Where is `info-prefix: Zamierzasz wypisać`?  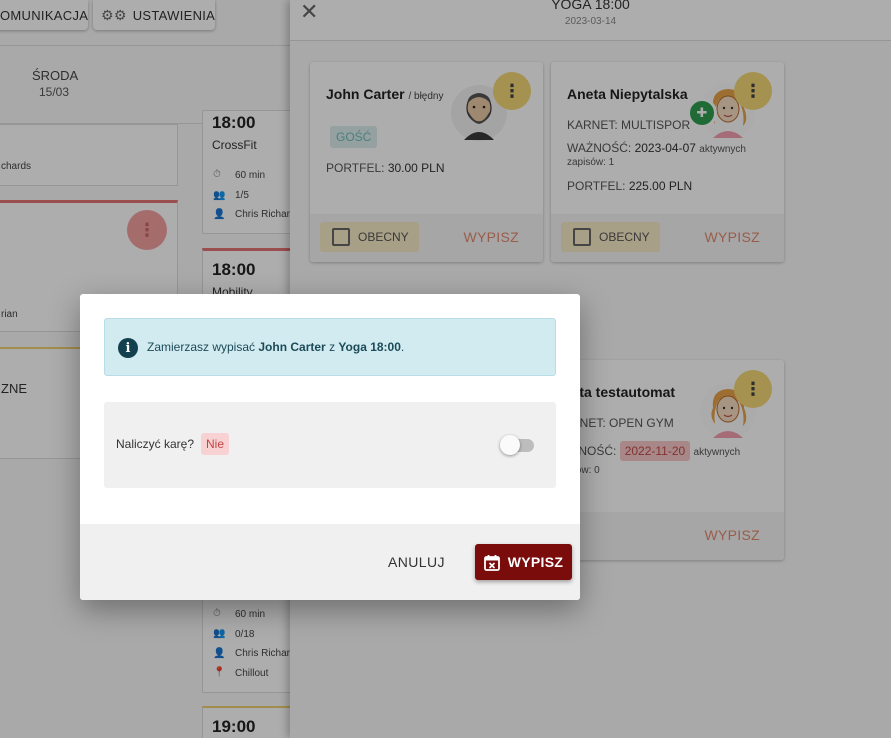
info-prefix: Zamierzasz wypisać is located at coordinates (201, 347).